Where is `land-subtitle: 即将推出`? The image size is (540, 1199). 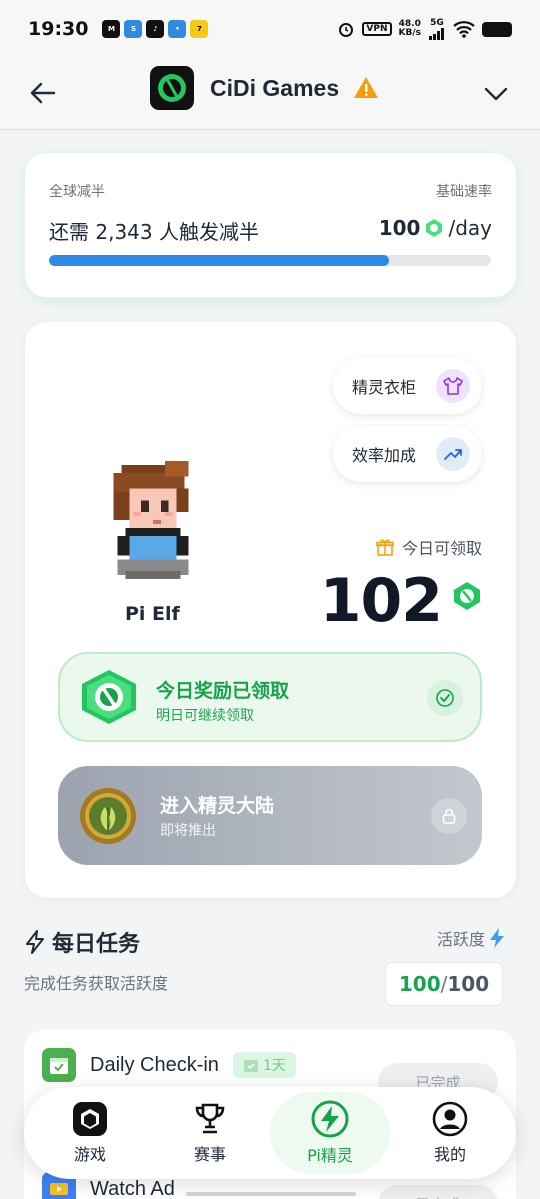 land-subtitle: 即将推出 is located at coordinates (188, 831).